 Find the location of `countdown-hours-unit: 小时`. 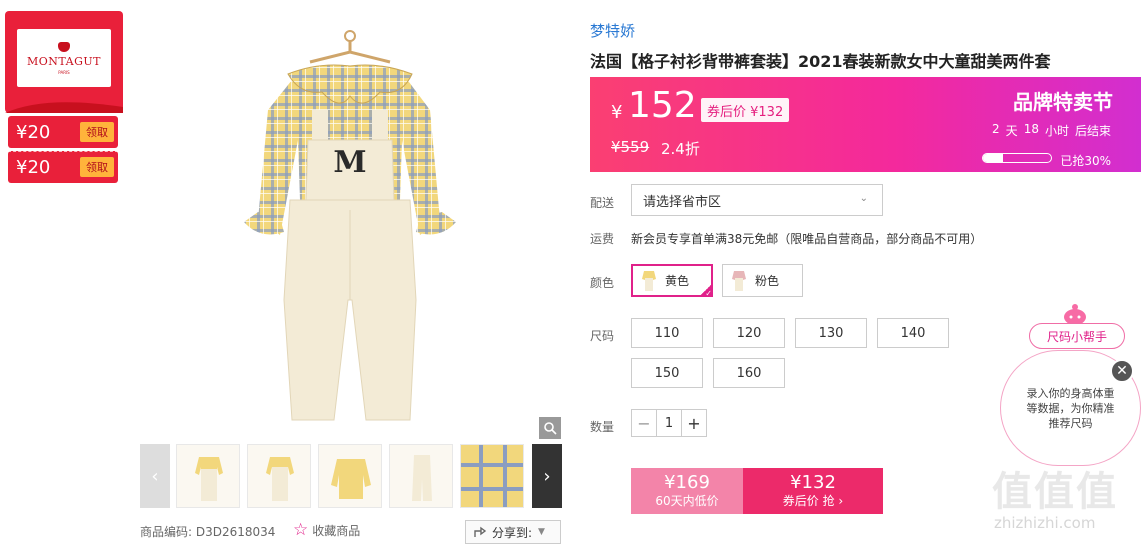

countdown-hours-unit: 小时 is located at coordinates (1056, 131).